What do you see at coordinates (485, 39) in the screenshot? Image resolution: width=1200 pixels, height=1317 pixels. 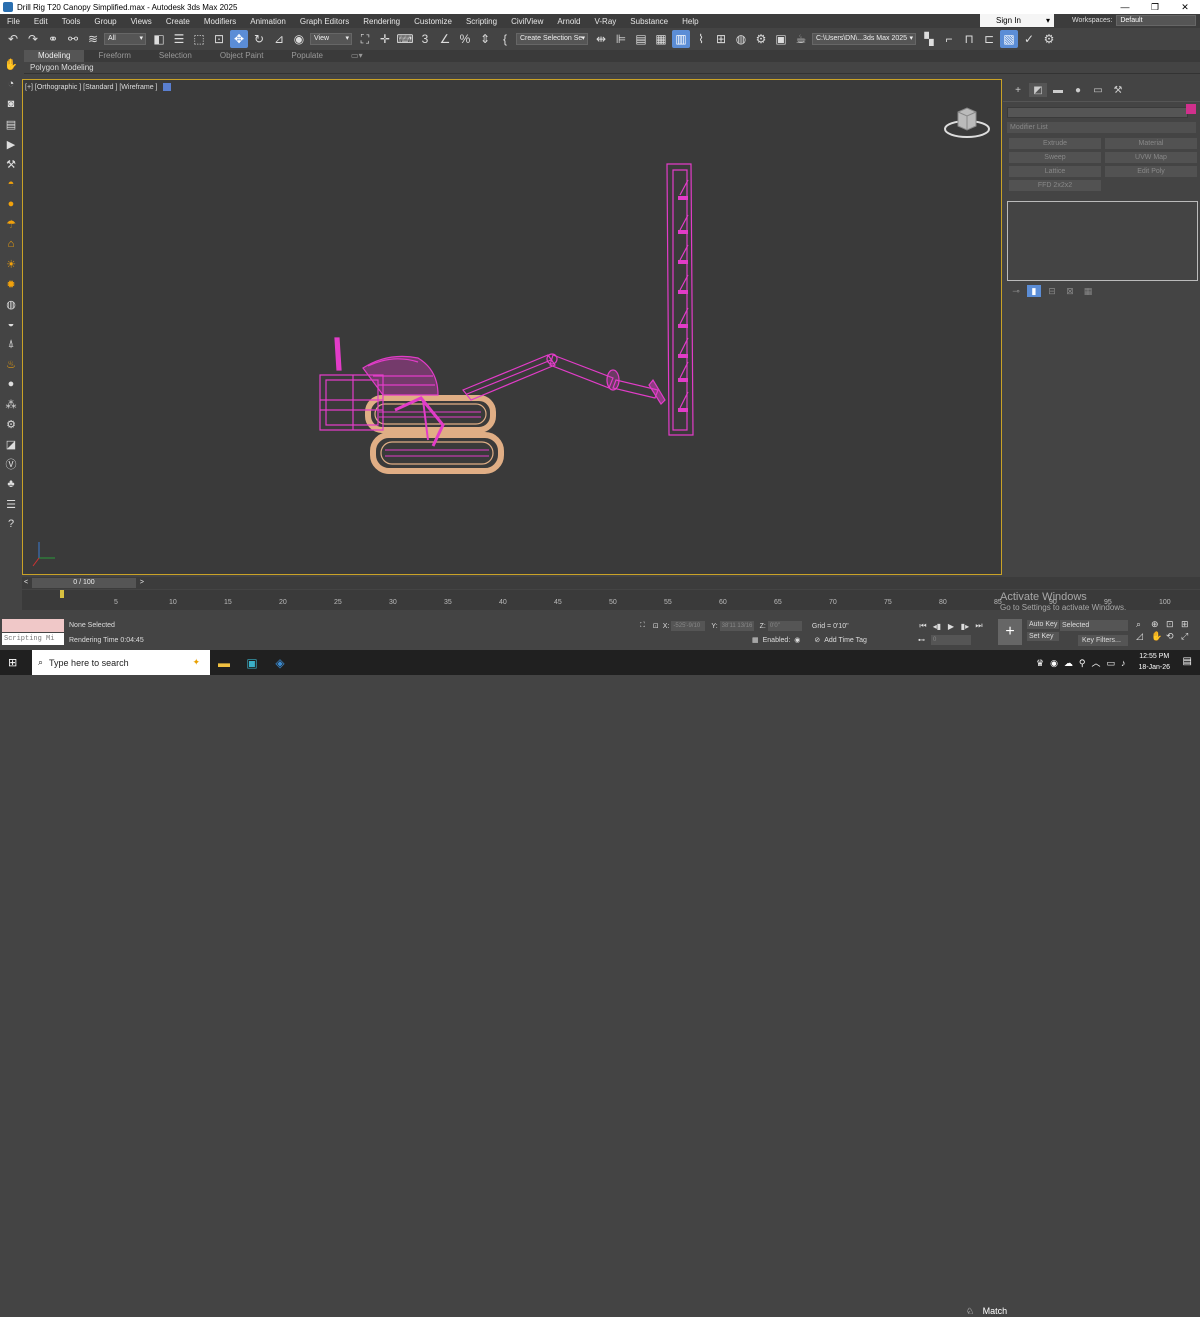 I see `spinner-snap-icon: ⇕` at bounding box center [485, 39].